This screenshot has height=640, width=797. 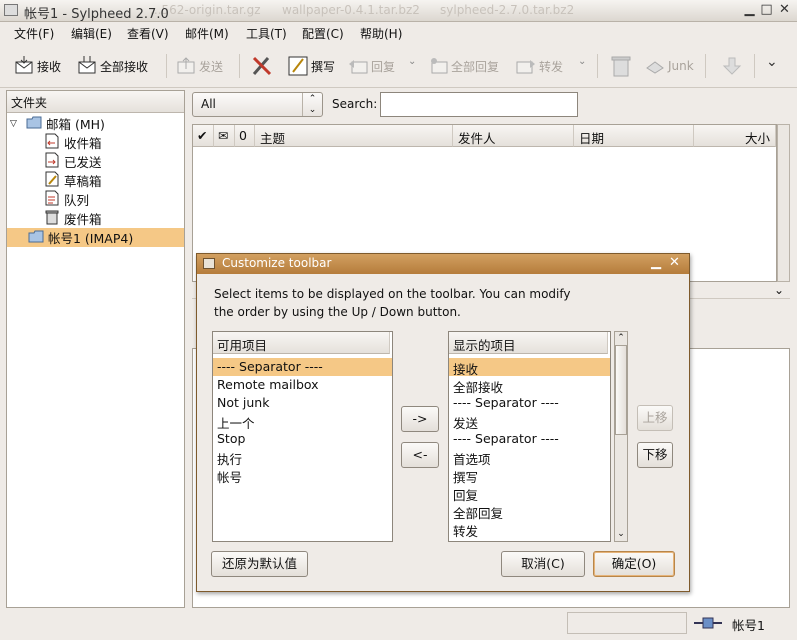 I want to click on preferences-button, so click(x=262, y=66).